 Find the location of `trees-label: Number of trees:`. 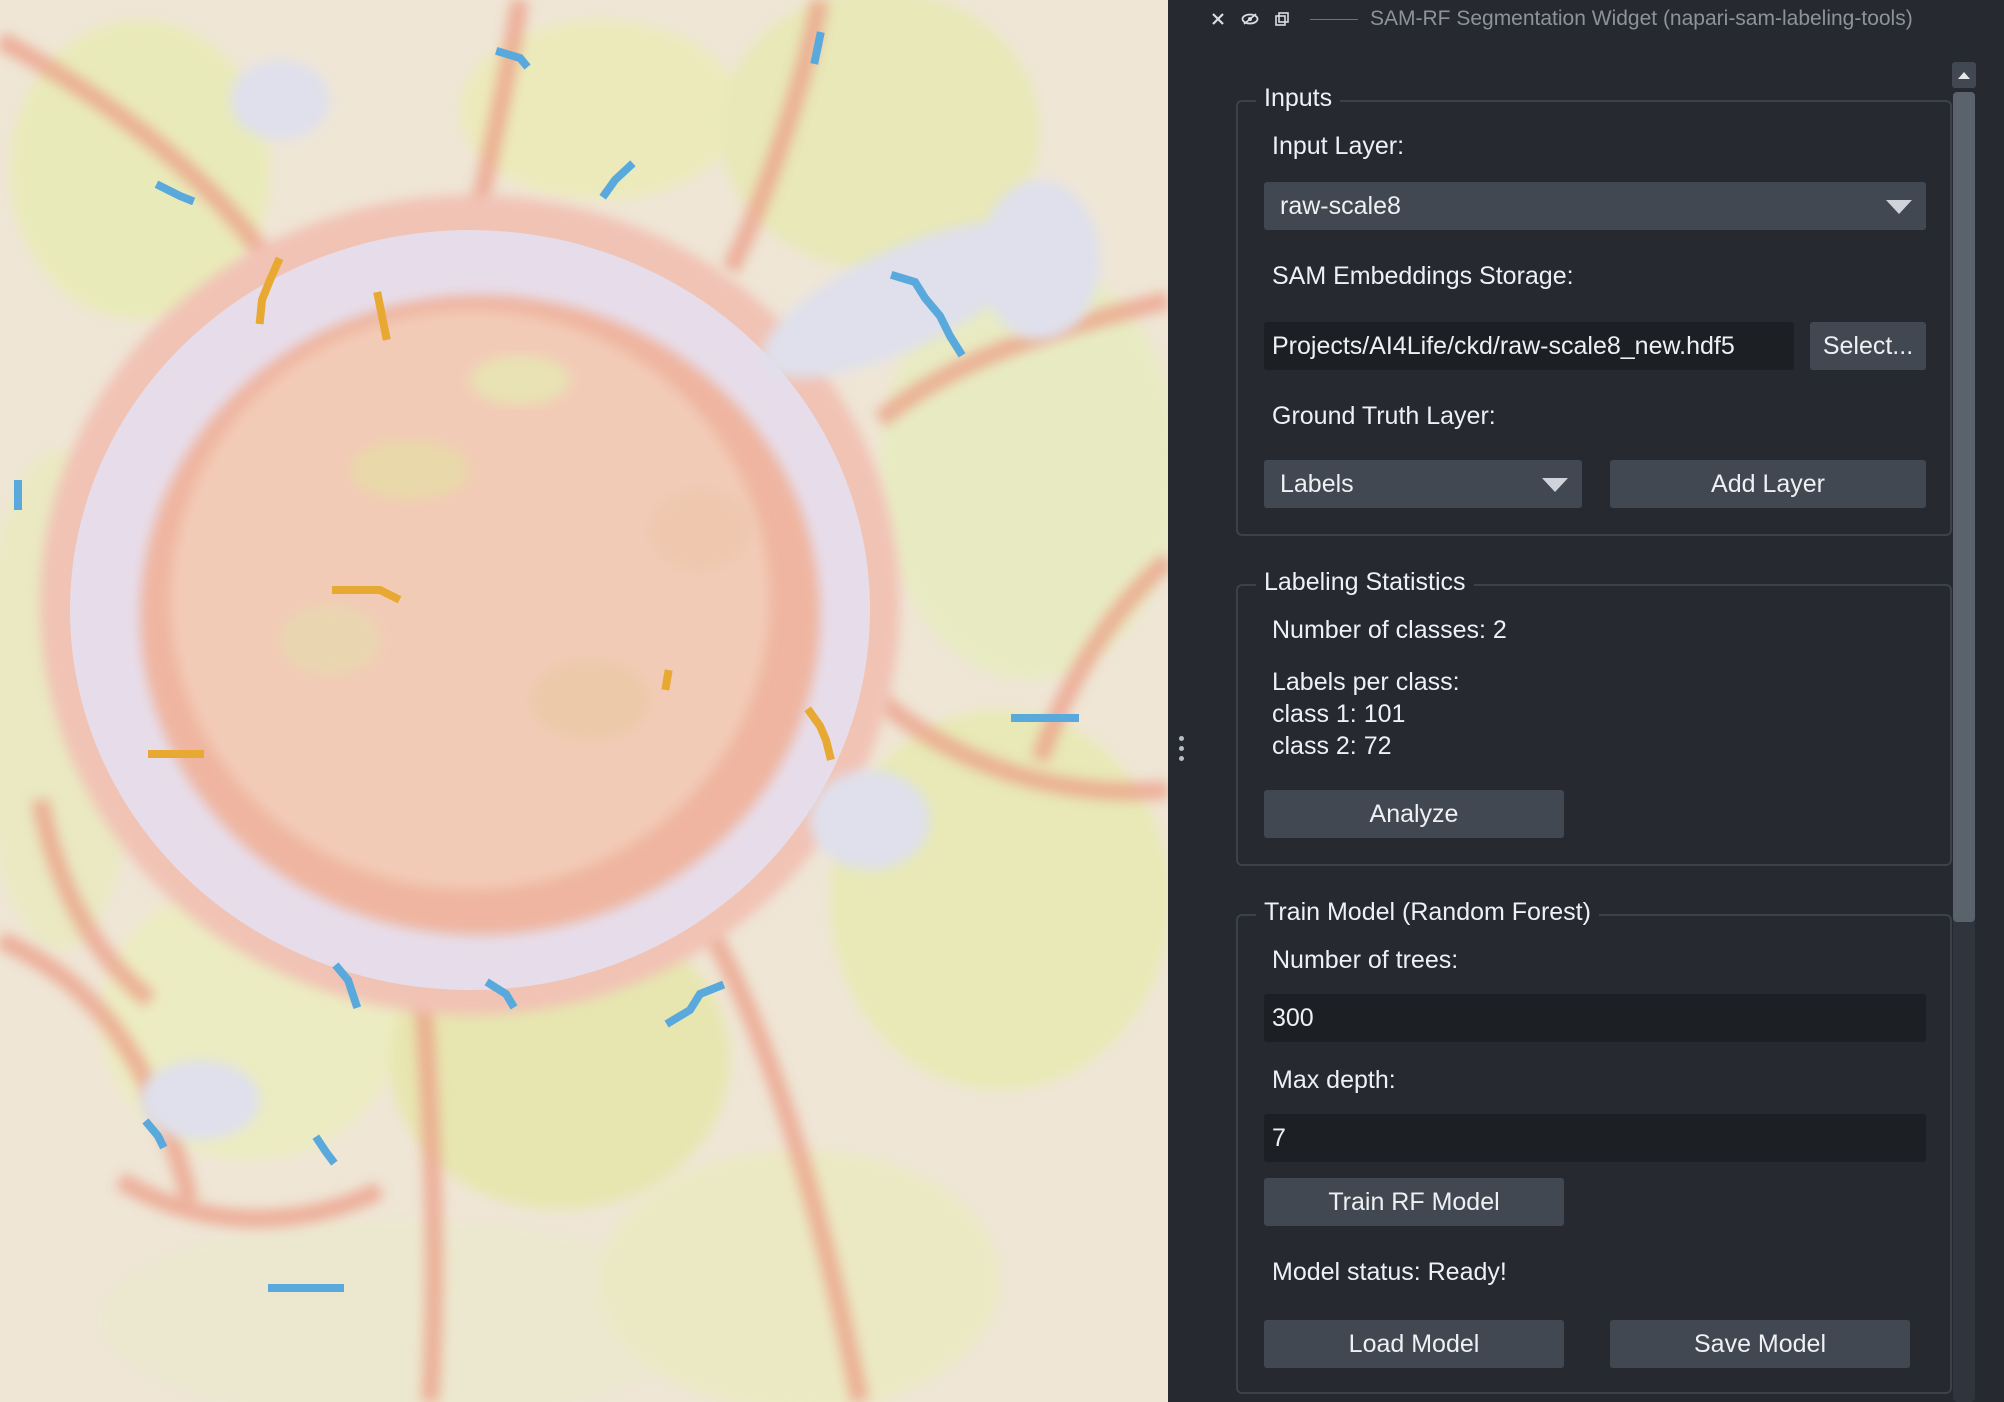

trees-label: Number of trees: is located at coordinates (1365, 960).